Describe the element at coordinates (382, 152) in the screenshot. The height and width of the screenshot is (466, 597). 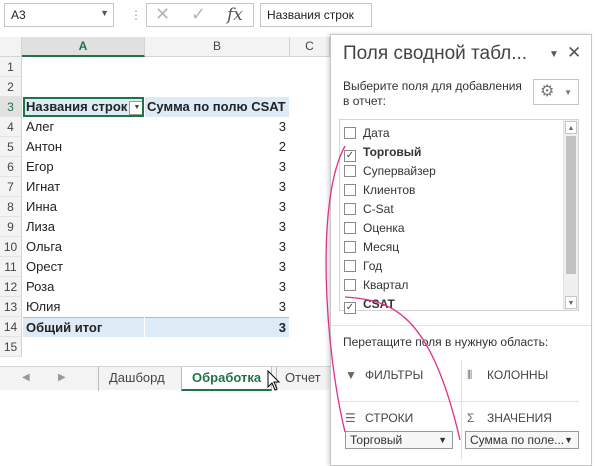
I see `field-item: ✓ Торговый` at that location.